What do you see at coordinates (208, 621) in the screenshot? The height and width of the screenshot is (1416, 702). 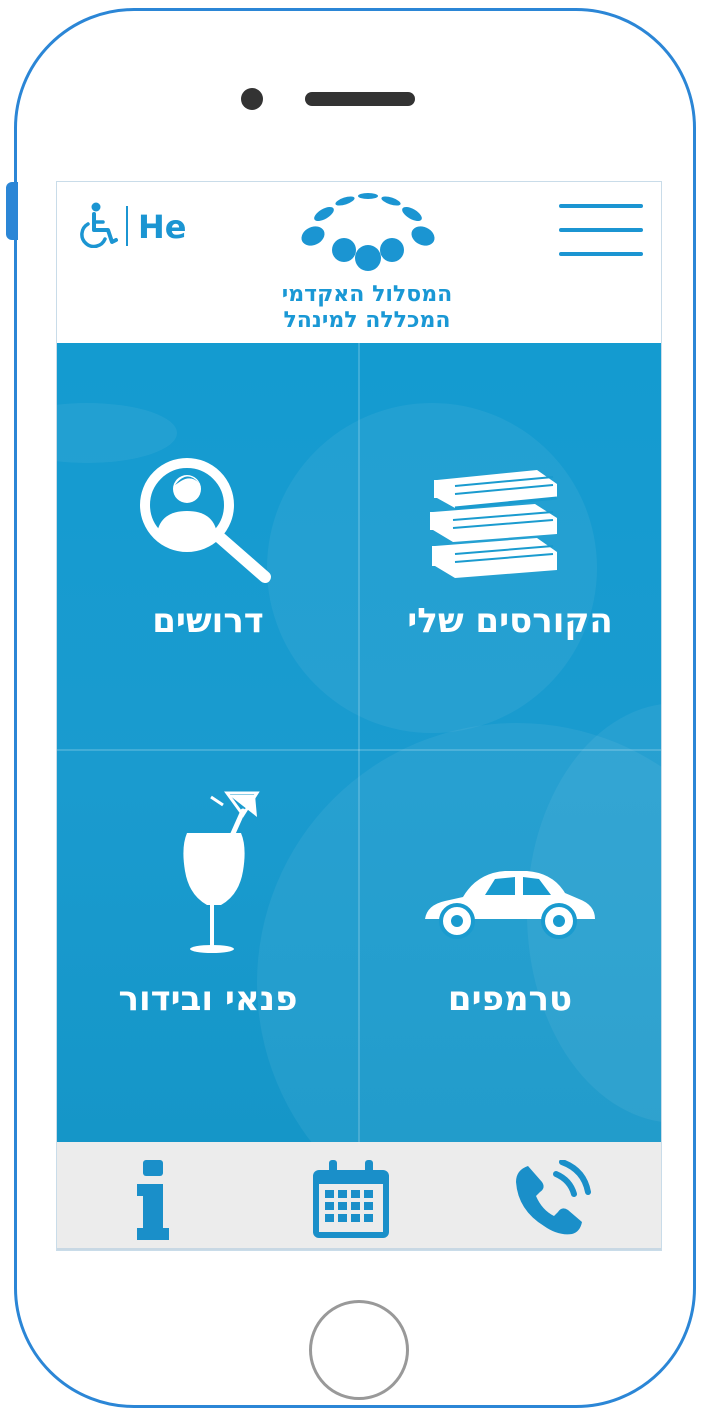 I see `tile-label: דרושים` at bounding box center [208, 621].